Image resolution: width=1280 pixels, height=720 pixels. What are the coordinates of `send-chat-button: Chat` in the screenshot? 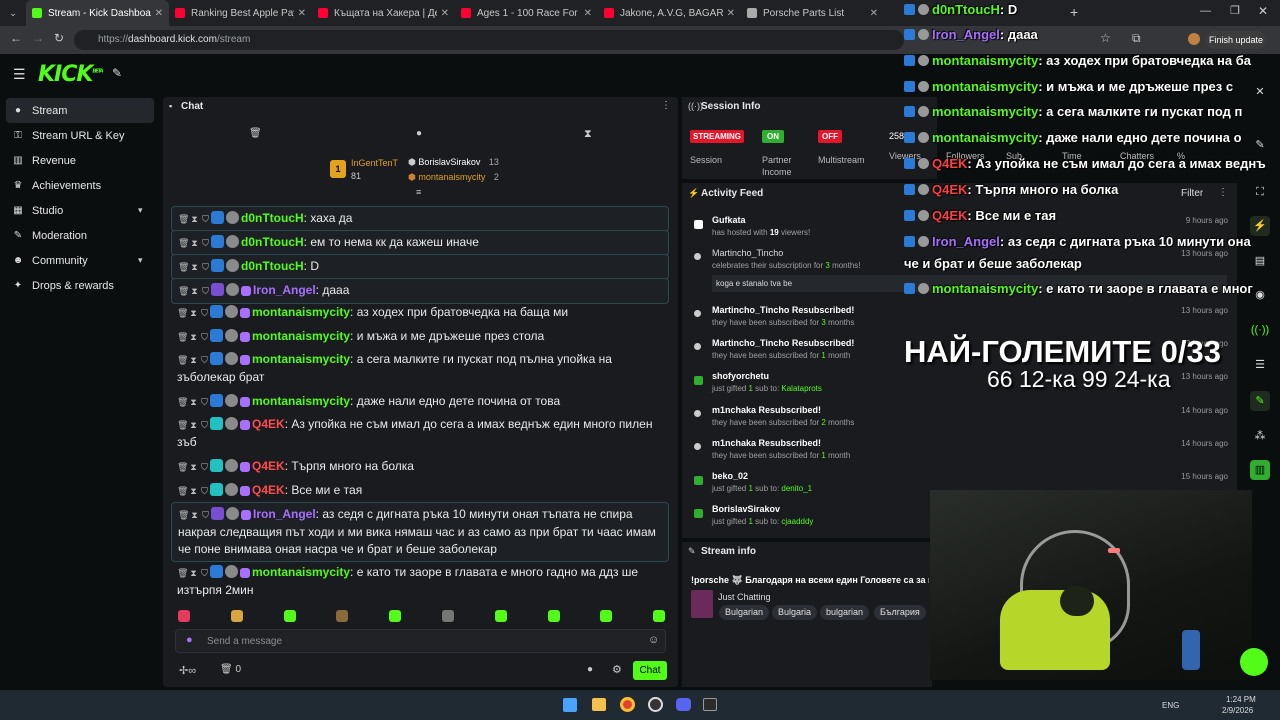 It's located at (650, 670).